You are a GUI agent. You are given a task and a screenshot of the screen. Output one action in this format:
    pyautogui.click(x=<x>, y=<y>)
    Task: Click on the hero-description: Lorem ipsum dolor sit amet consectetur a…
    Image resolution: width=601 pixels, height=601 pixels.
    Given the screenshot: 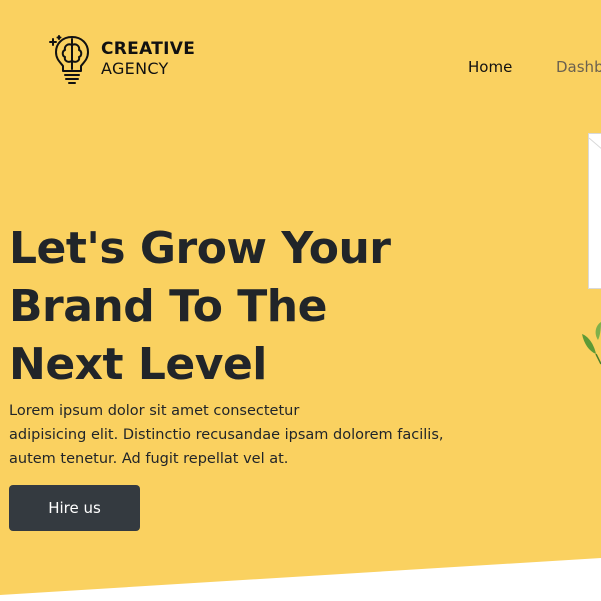 What is the action you would take?
    pyautogui.click(x=234, y=435)
    